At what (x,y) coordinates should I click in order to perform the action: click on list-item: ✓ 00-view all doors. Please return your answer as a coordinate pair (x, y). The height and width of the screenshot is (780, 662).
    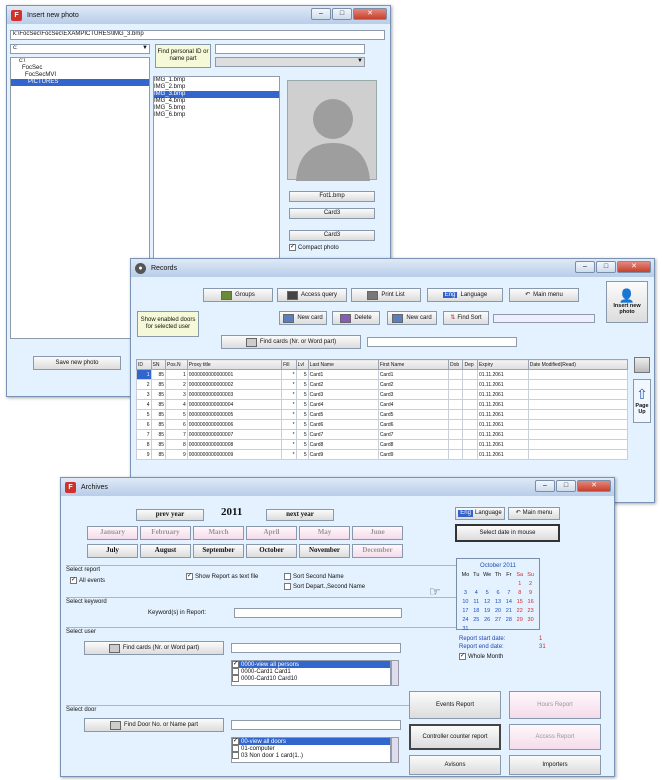
    Looking at the image, I should click on (311, 741).